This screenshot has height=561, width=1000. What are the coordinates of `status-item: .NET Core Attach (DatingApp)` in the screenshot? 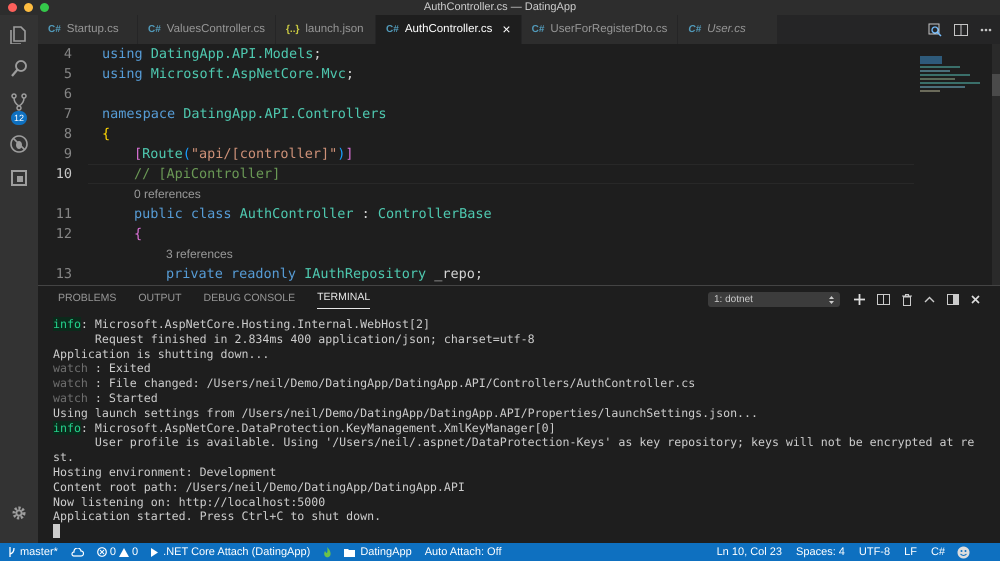 It's located at (230, 552).